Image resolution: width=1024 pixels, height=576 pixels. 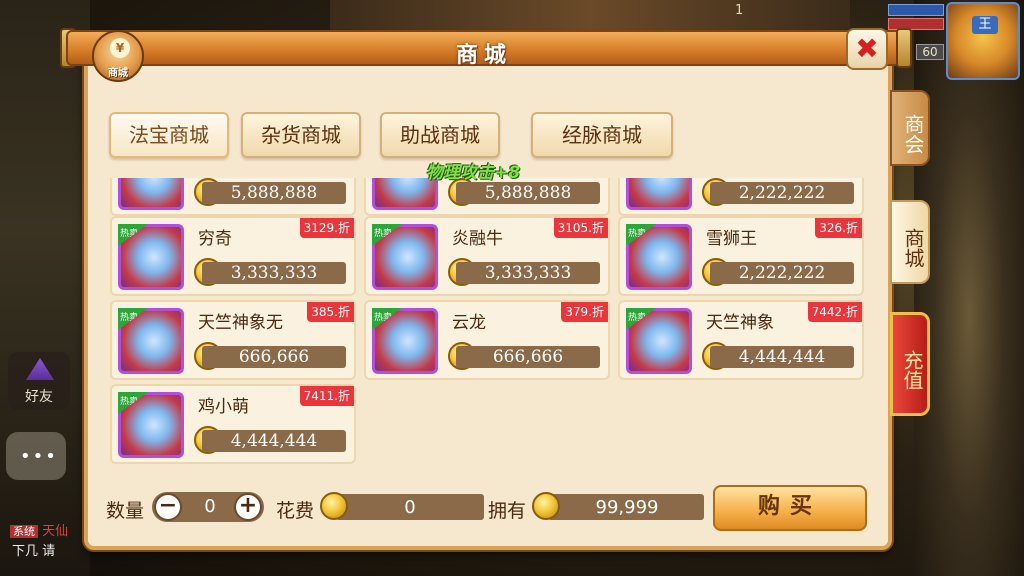 I want to click on side-tab-guild: 商会, so click(x=910, y=128).